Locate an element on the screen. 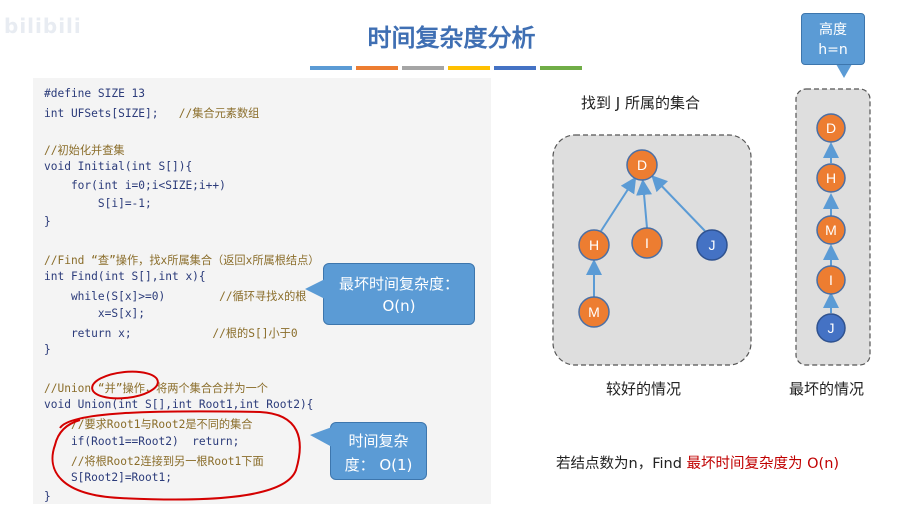  node-m-label: M is located at coordinates (594, 312).